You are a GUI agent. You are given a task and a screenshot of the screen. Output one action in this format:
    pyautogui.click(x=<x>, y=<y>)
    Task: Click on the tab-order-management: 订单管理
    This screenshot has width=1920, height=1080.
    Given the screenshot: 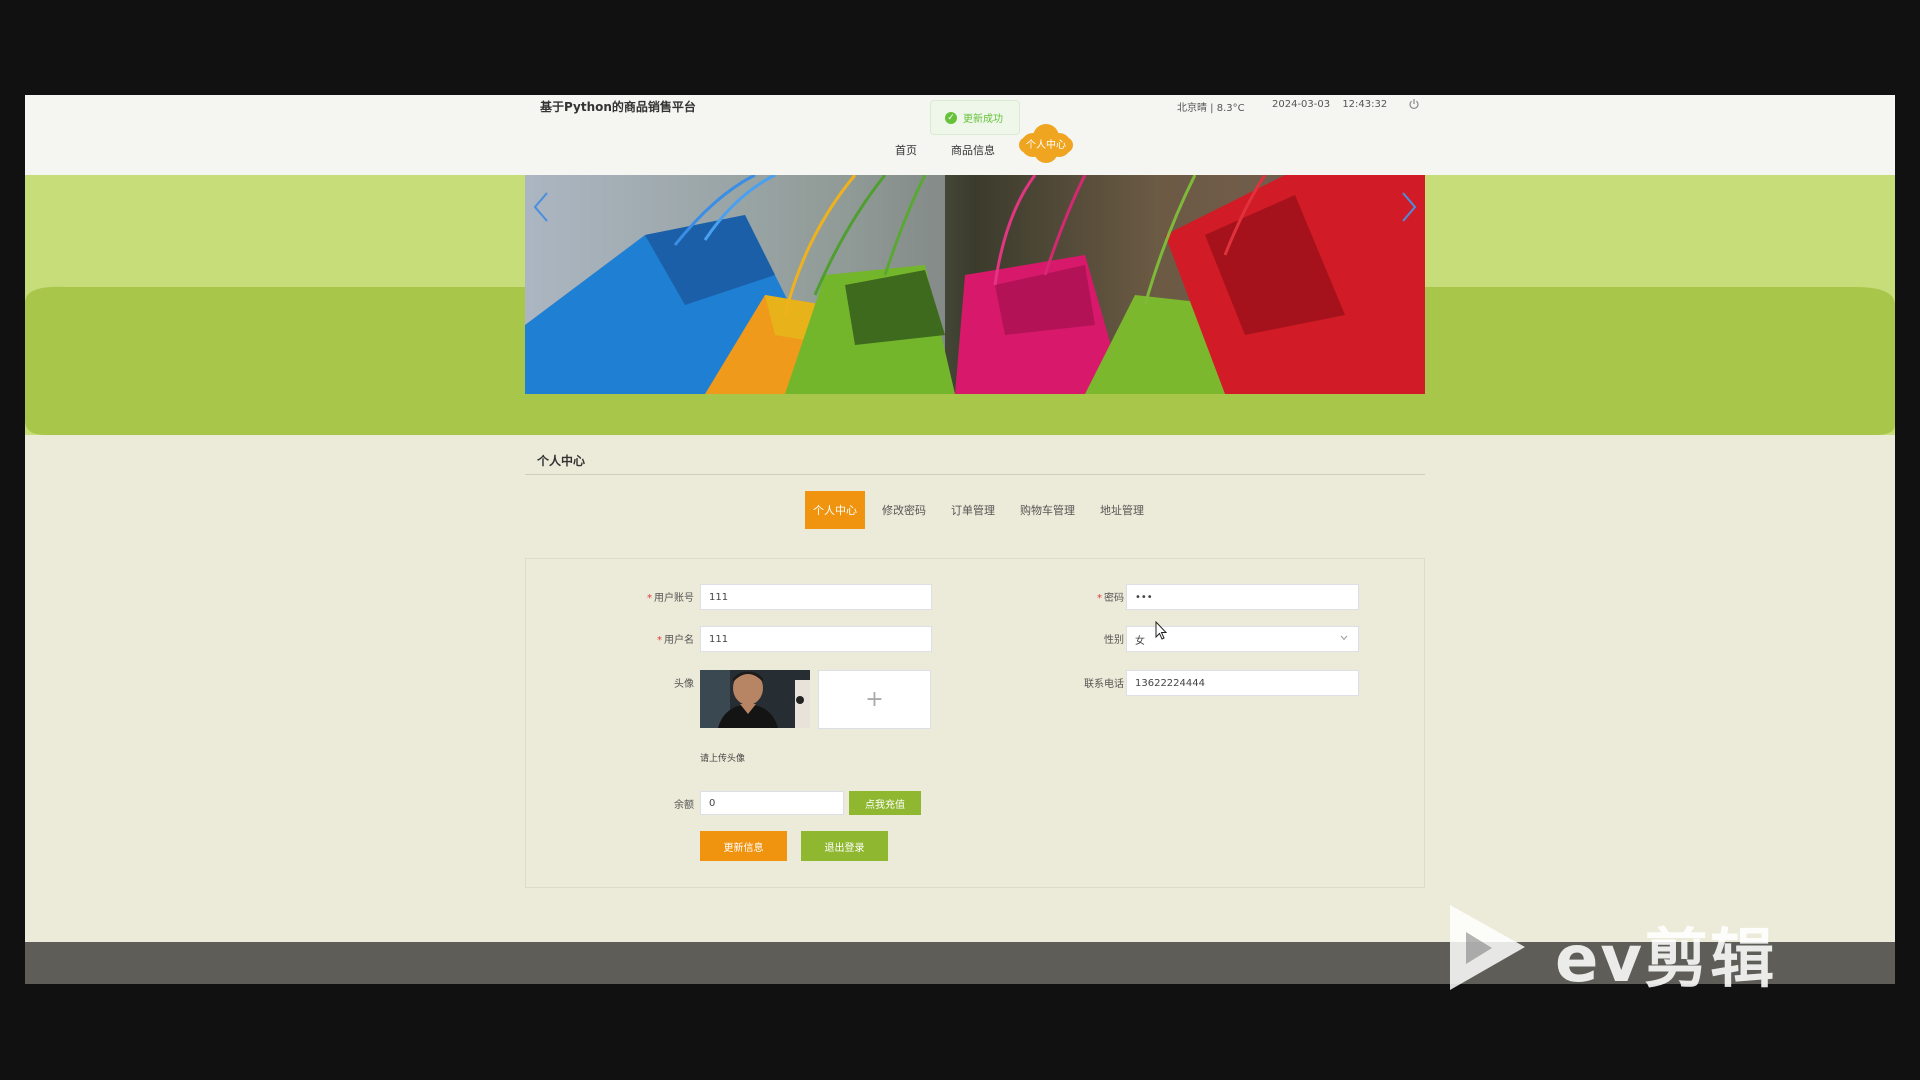 What is the action you would take?
    pyautogui.click(x=973, y=510)
    